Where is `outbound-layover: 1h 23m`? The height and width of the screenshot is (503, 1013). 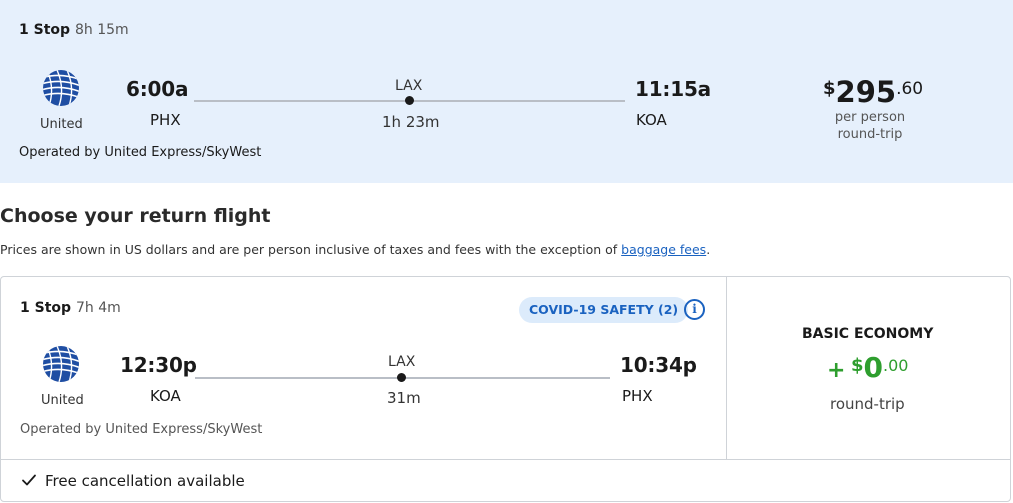 outbound-layover: 1h 23m is located at coordinates (411, 122).